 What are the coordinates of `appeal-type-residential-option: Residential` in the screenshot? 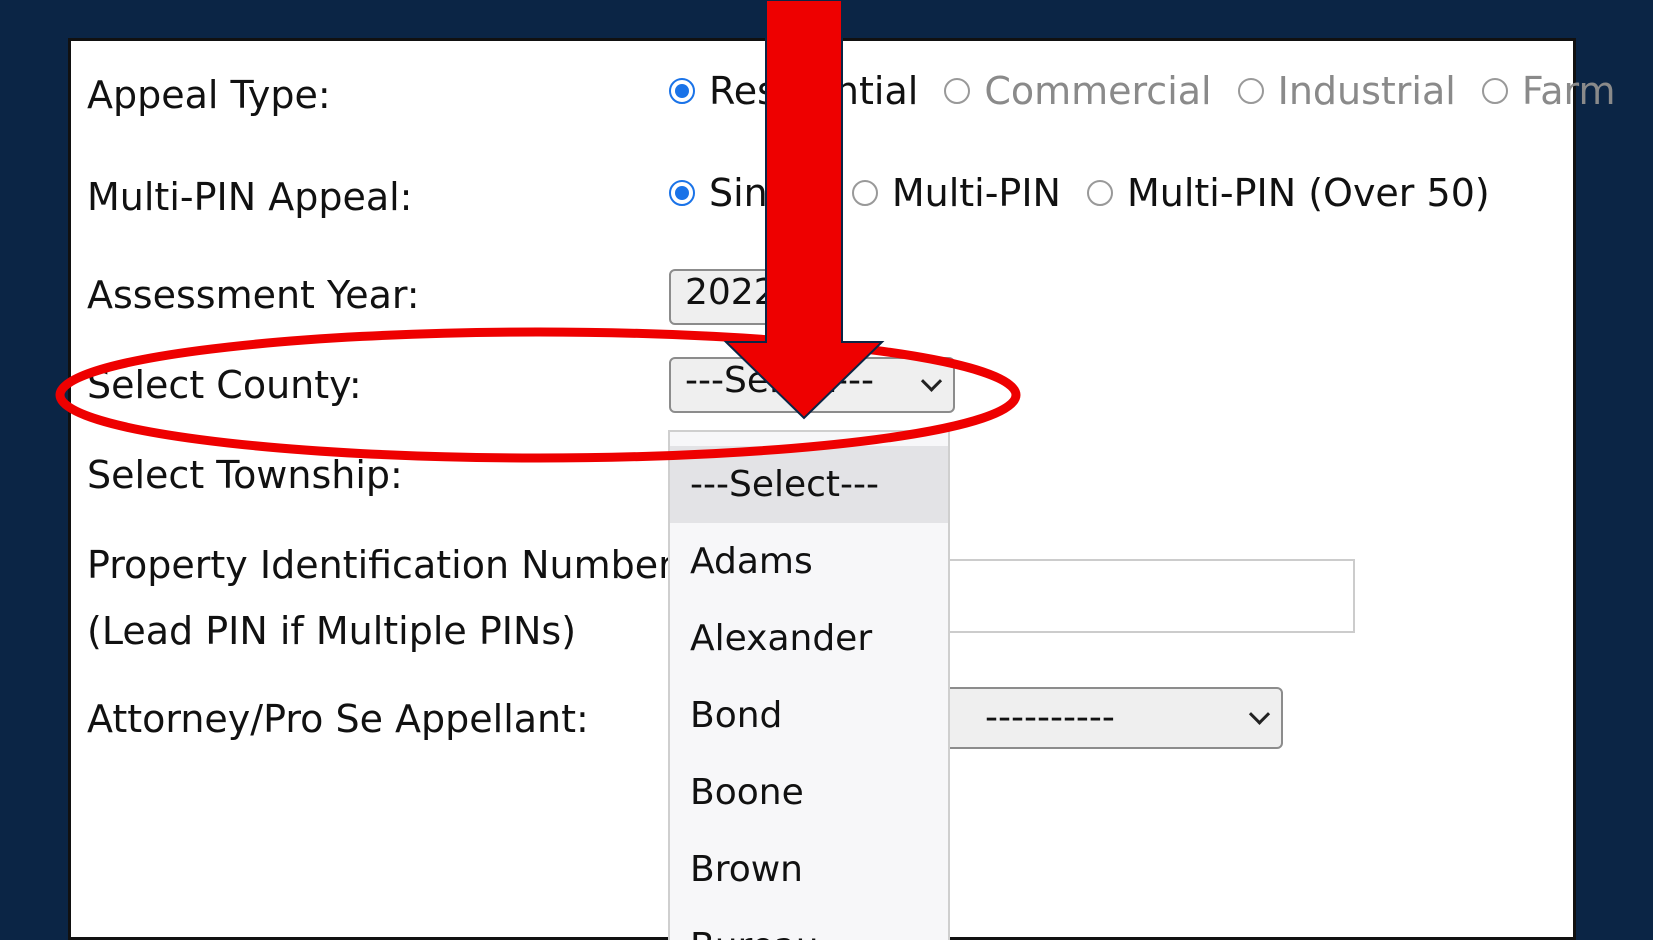 It's located at (793, 91).